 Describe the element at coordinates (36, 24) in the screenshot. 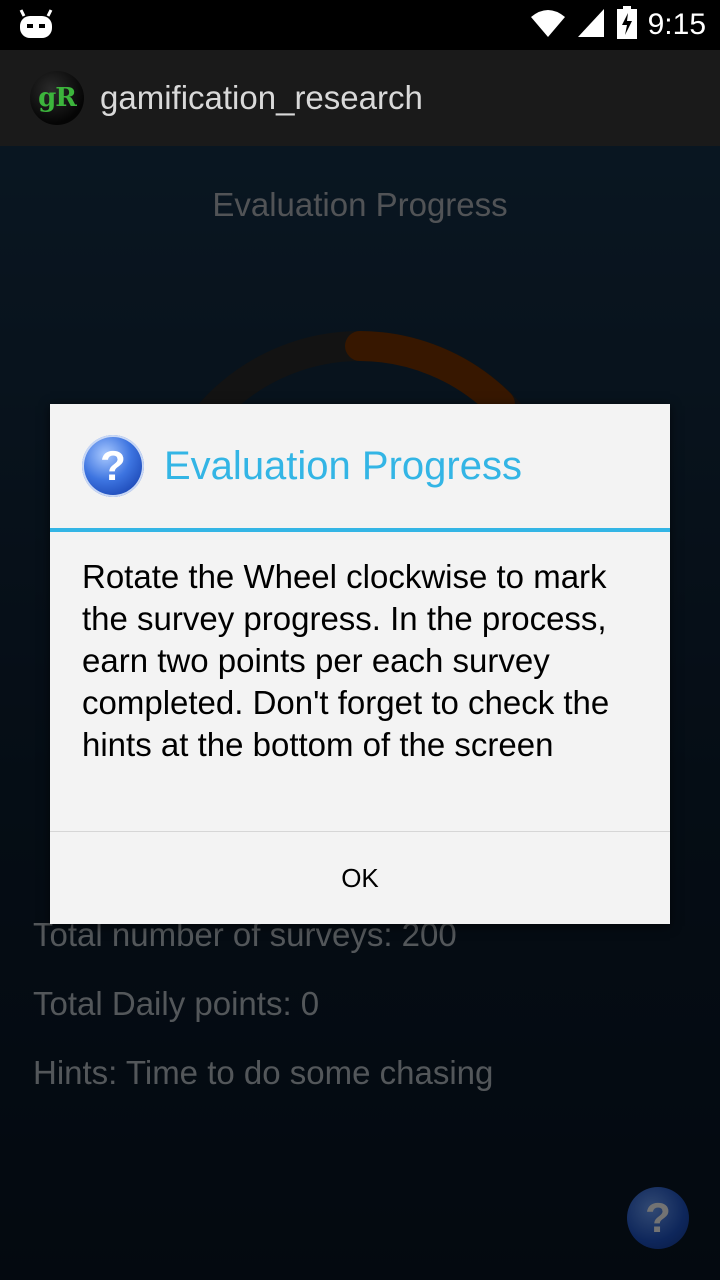

I see `cyanogen-mascot-icon` at that location.